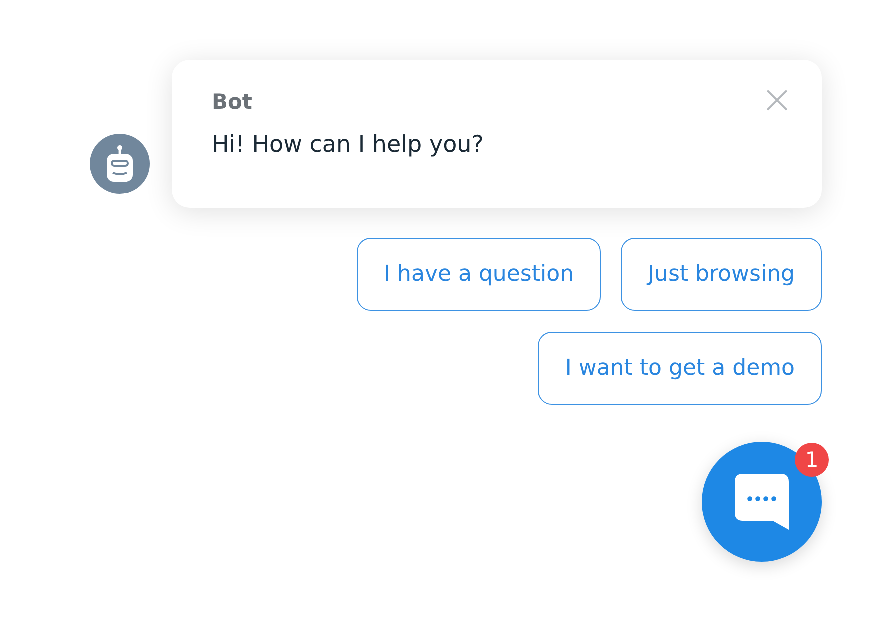 The image size is (882, 622). What do you see at coordinates (348, 145) in the screenshot?
I see `message-text: Hi! How can I help you?` at bounding box center [348, 145].